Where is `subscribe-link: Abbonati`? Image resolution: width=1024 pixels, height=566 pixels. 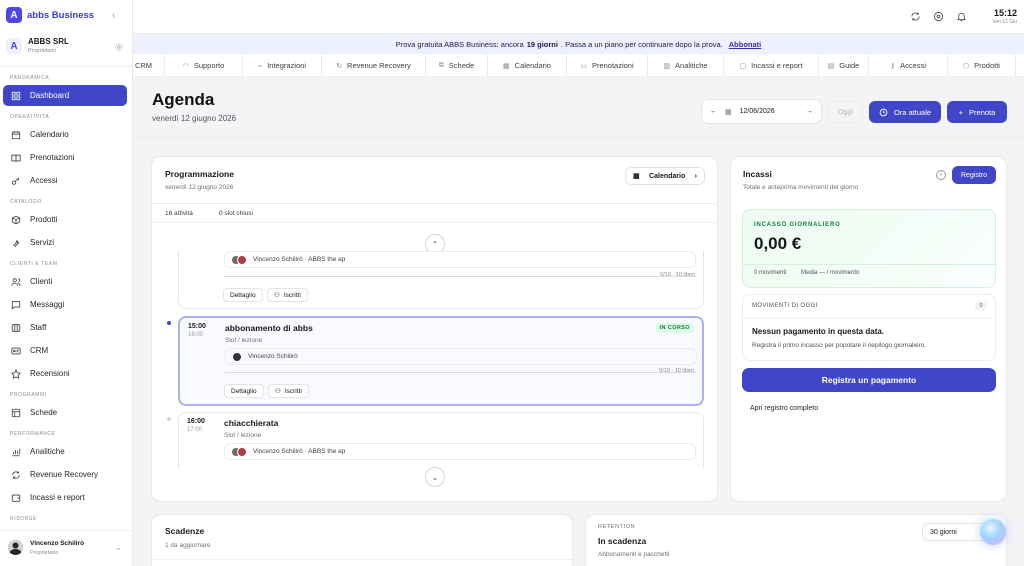 subscribe-link: Abbonati is located at coordinates (745, 44).